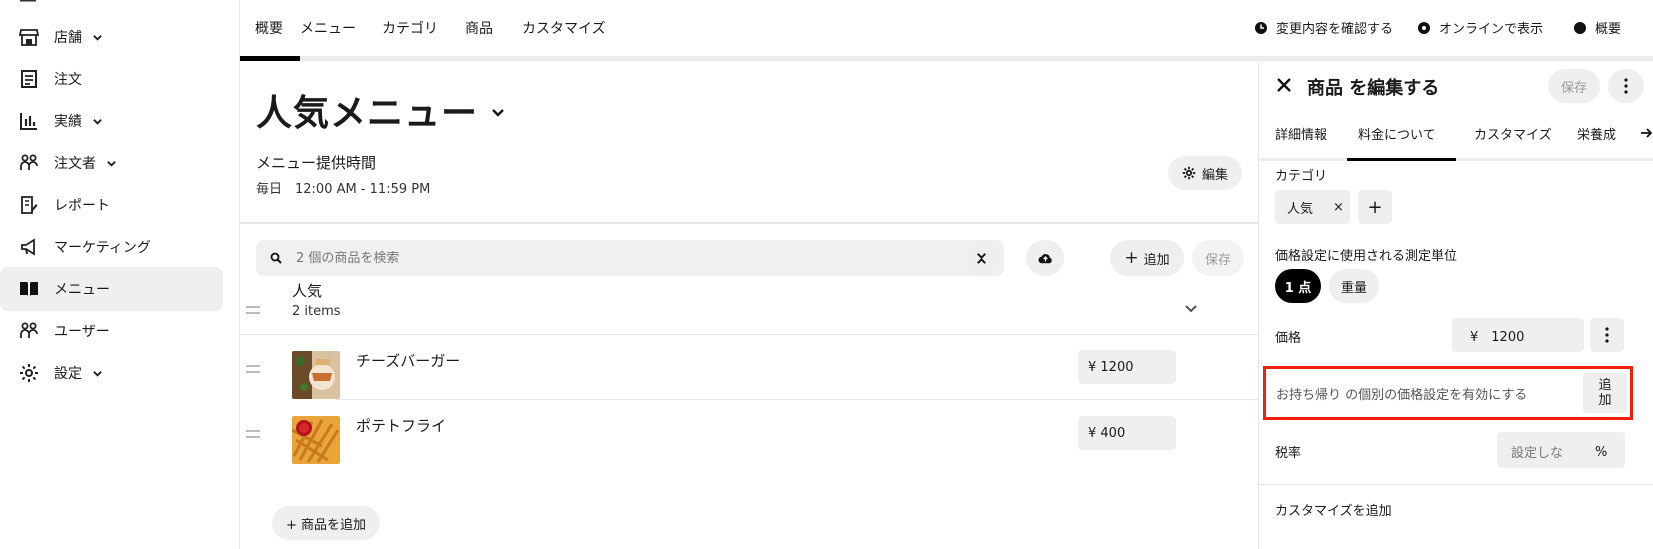 Image resolution: width=1653 pixels, height=549 pixels. Describe the element at coordinates (1456, 484) in the screenshot. I see `panel-divider` at that location.